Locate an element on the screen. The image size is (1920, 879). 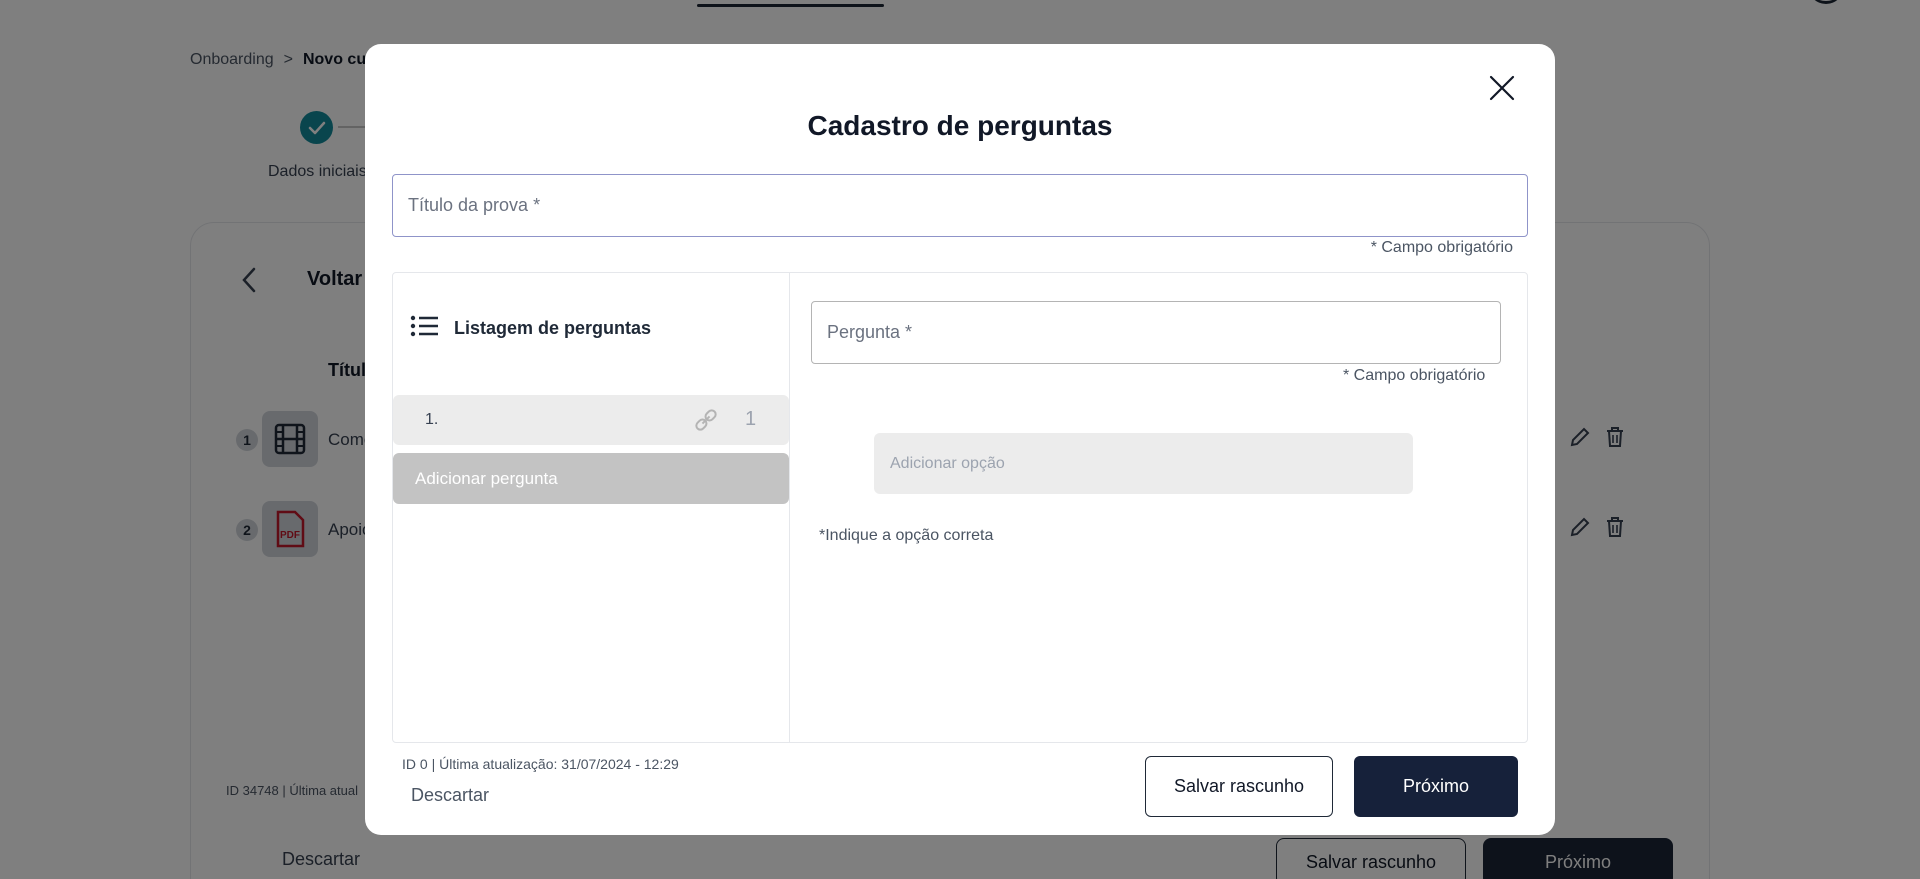
list-icon is located at coordinates (424, 328).